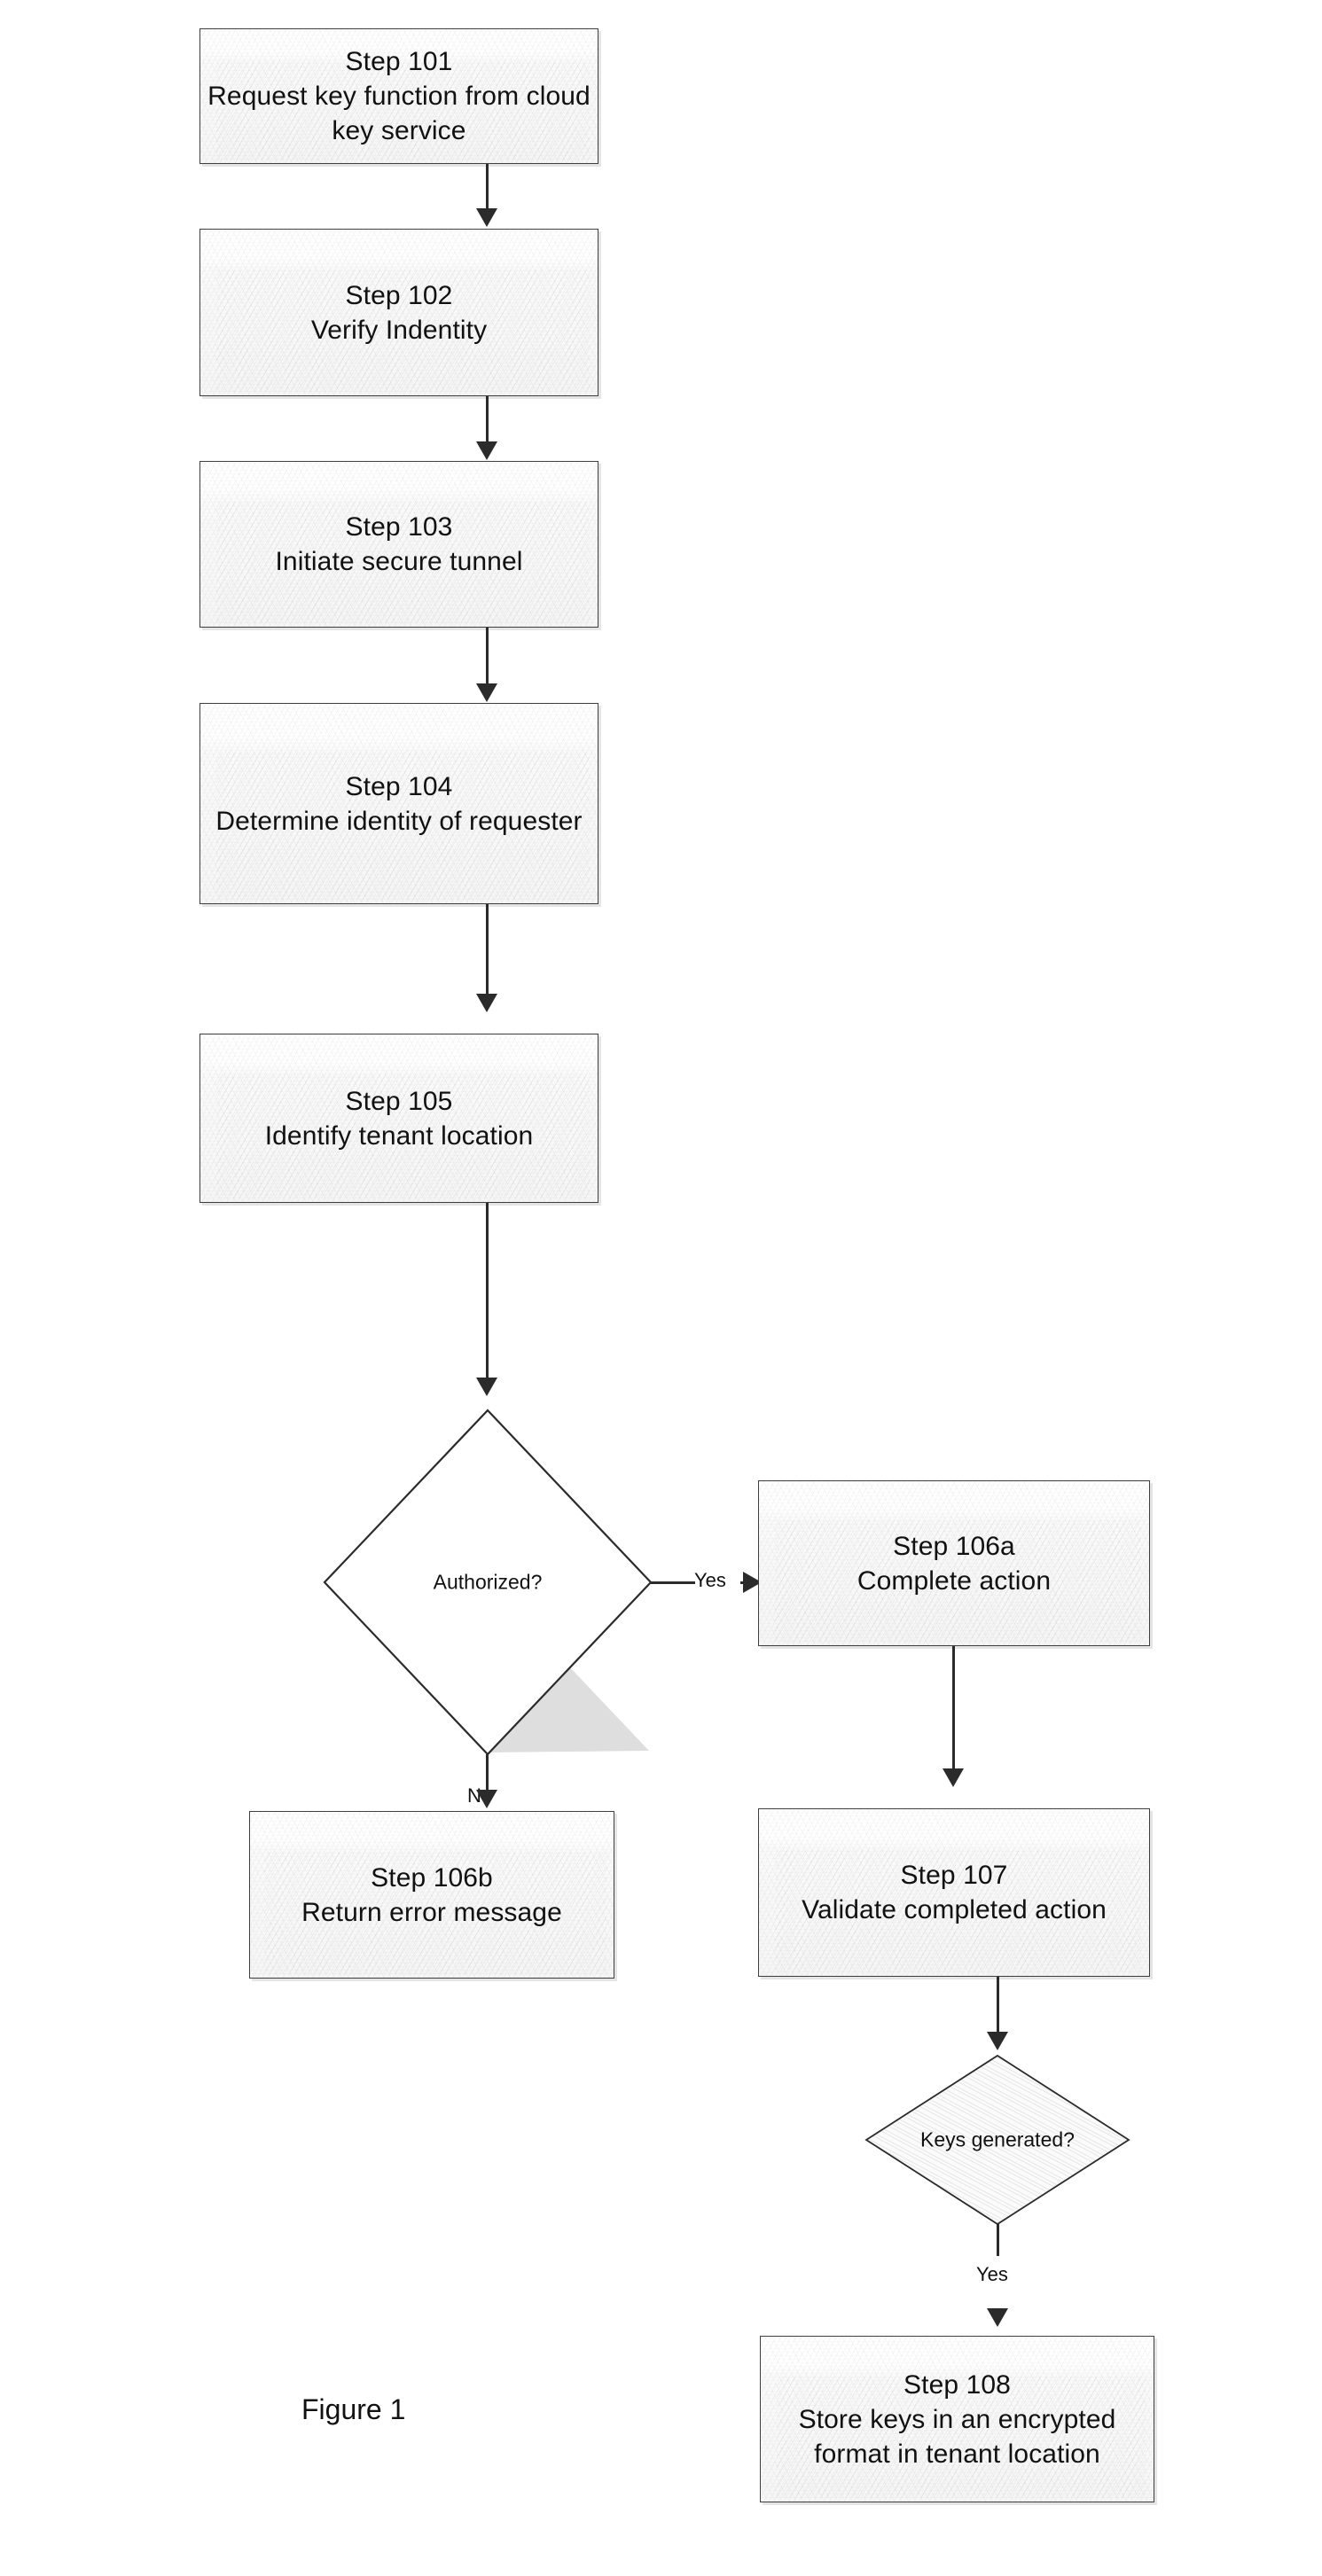 Image resolution: width=1322 pixels, height=2576 pixels. What do you see at coordinates (399, 1101) in the screenshot?
I see `node-label-line: Step 105` at bounding box center [399, 1101].